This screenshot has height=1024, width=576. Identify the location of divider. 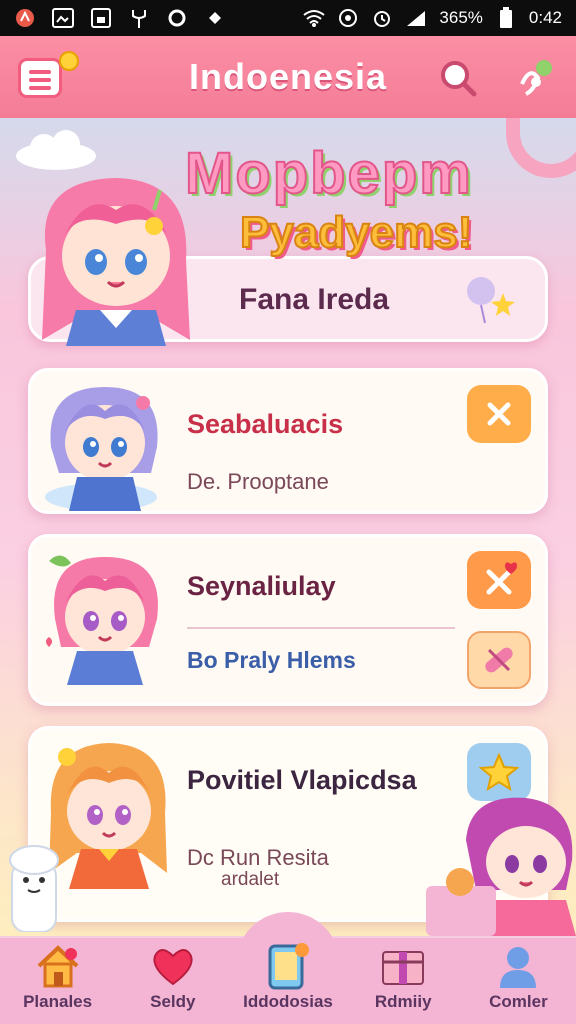
(321, 628).